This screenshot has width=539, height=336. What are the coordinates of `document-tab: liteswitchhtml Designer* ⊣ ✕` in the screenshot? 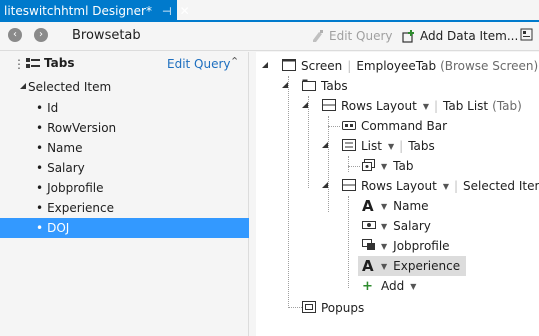 It's located at (95, 11).